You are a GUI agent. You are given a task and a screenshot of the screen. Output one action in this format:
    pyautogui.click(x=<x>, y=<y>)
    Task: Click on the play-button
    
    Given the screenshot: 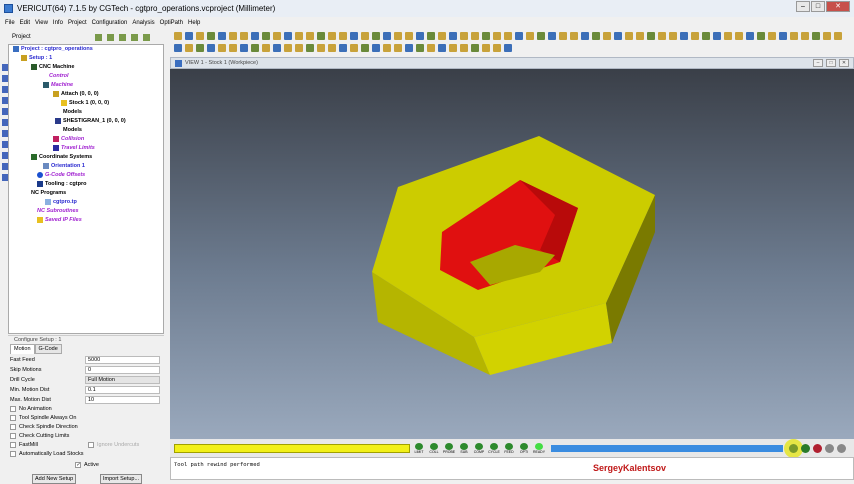 What is the action you would take?
    pyautogui.click(x=841, y=448)
    